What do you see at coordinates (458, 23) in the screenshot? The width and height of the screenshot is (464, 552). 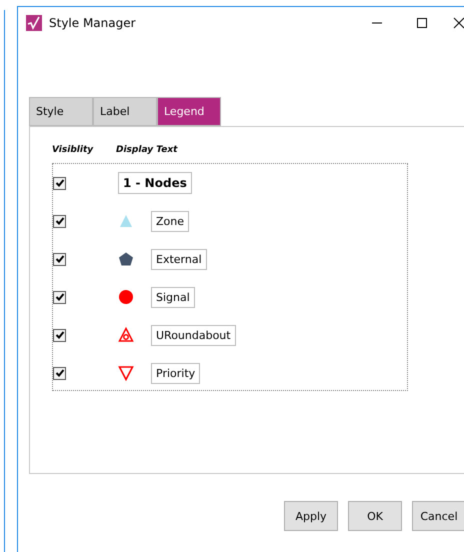 I see `close-icon` at bounding box center [458, 23].